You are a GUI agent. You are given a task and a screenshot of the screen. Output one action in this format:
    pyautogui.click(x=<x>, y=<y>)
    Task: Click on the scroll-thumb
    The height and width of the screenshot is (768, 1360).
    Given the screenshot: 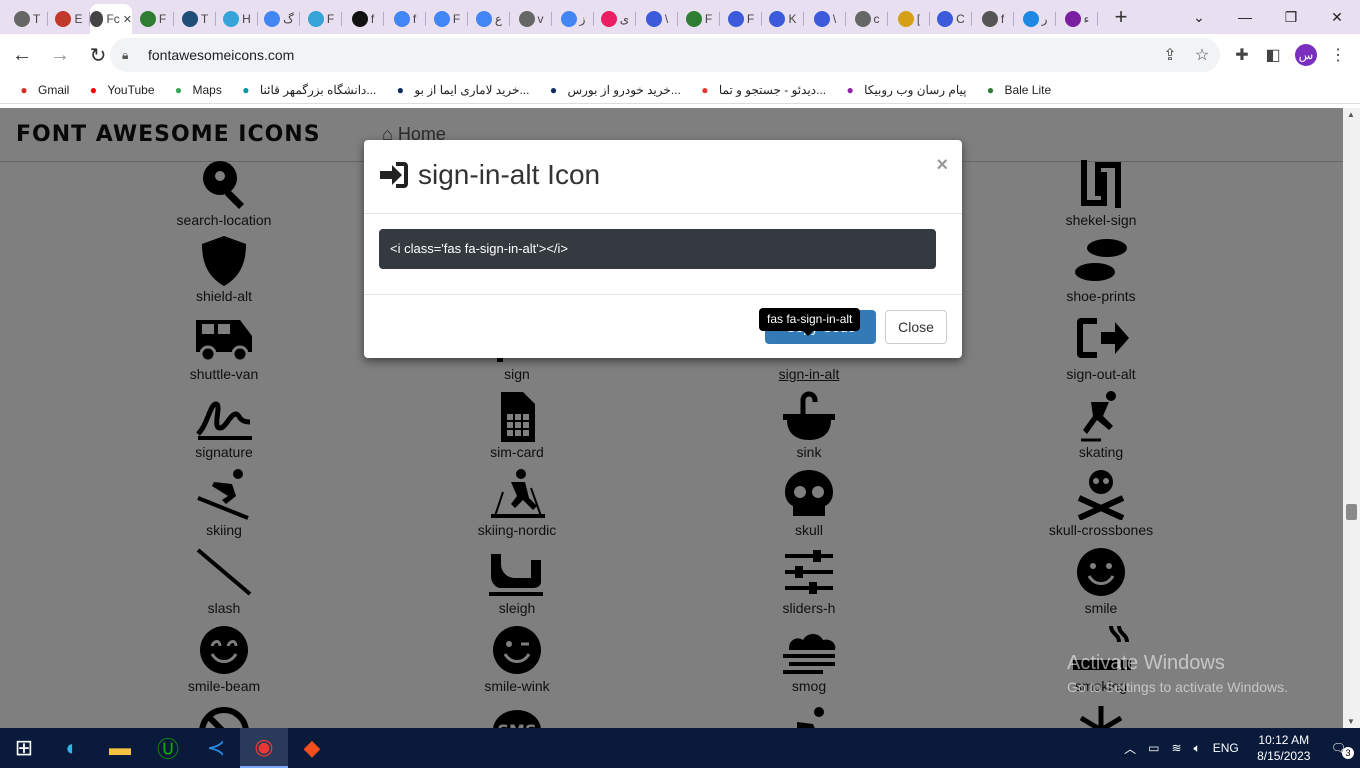 What is the action you would take?
    pyautogui.click(x=1351, y=512)
    